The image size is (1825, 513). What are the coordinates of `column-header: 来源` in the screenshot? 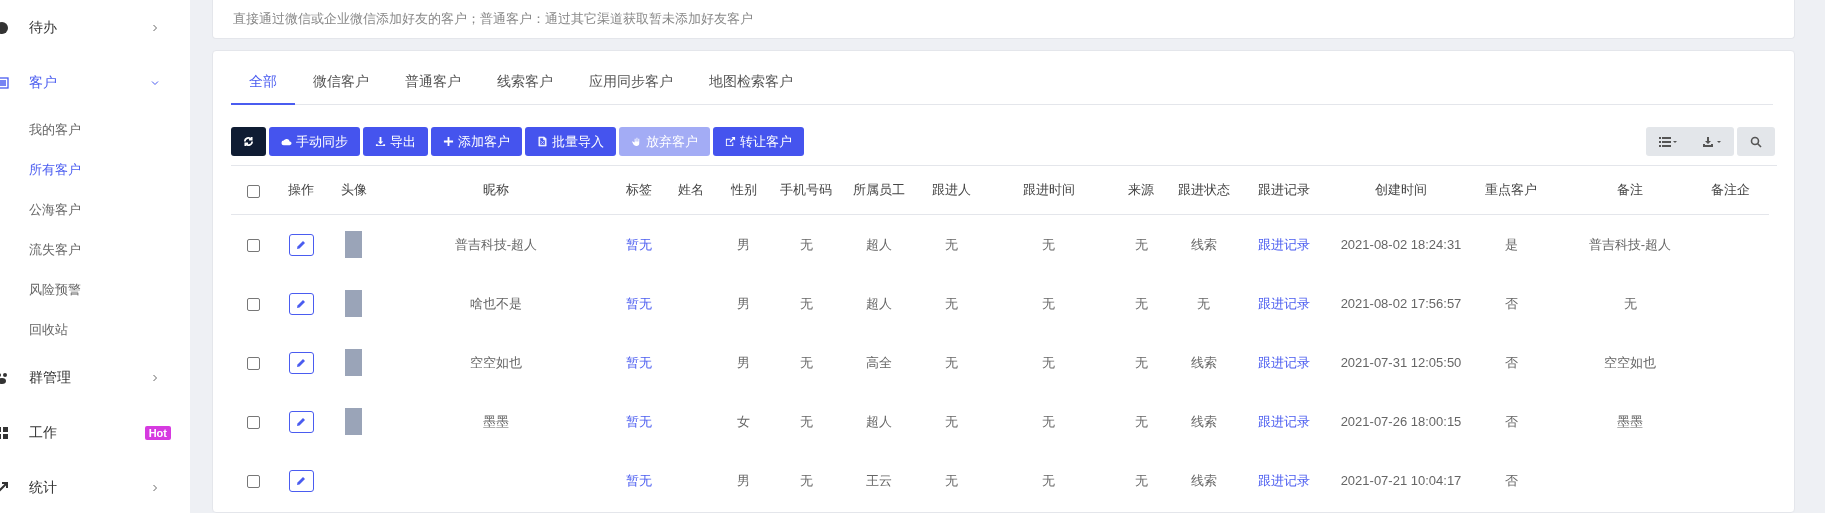 It's located at (1141, 189).